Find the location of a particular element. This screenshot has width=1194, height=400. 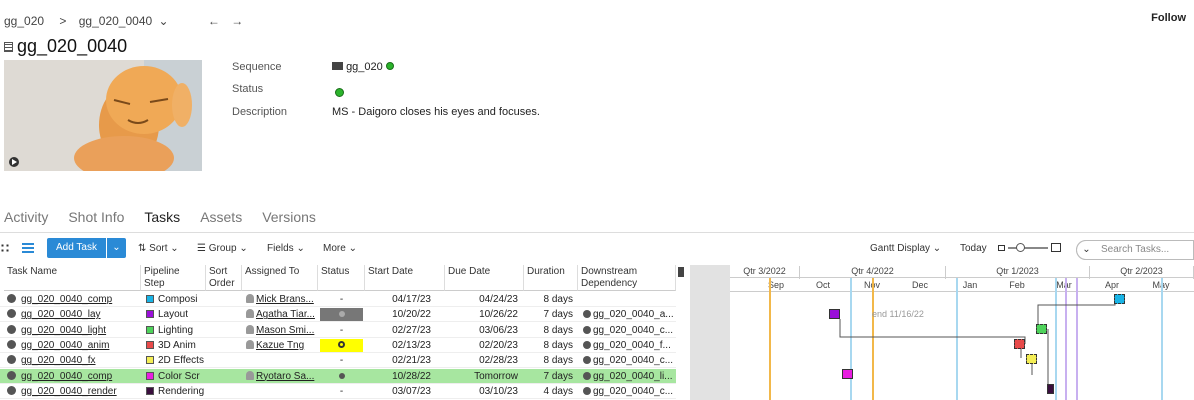

due-date-cell: 04/24/23 is located at coordinates (484, 299).